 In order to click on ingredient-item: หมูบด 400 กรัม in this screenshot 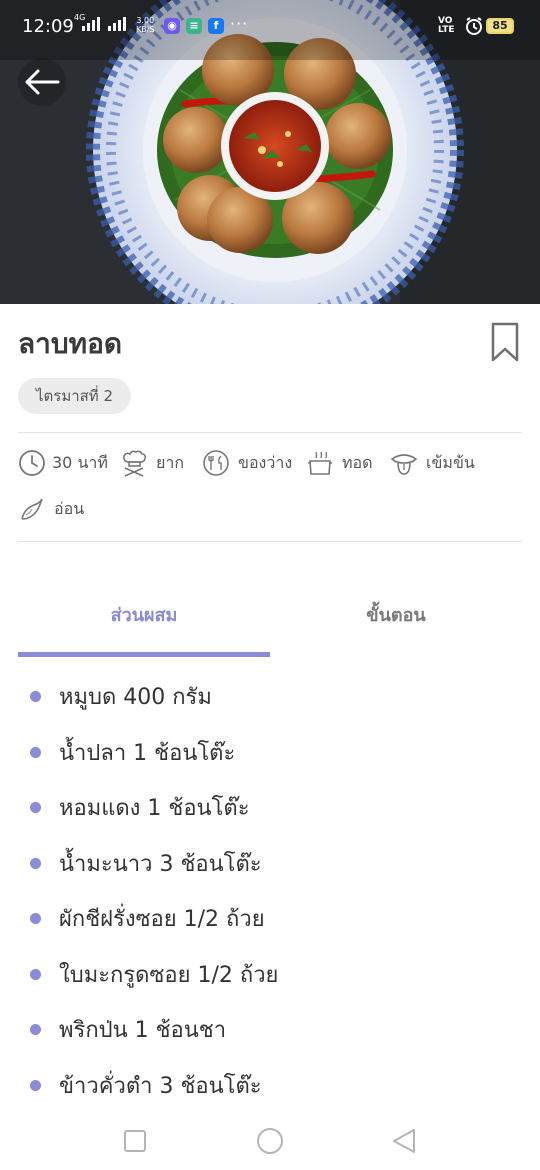, I will do `click(121, 696)`.